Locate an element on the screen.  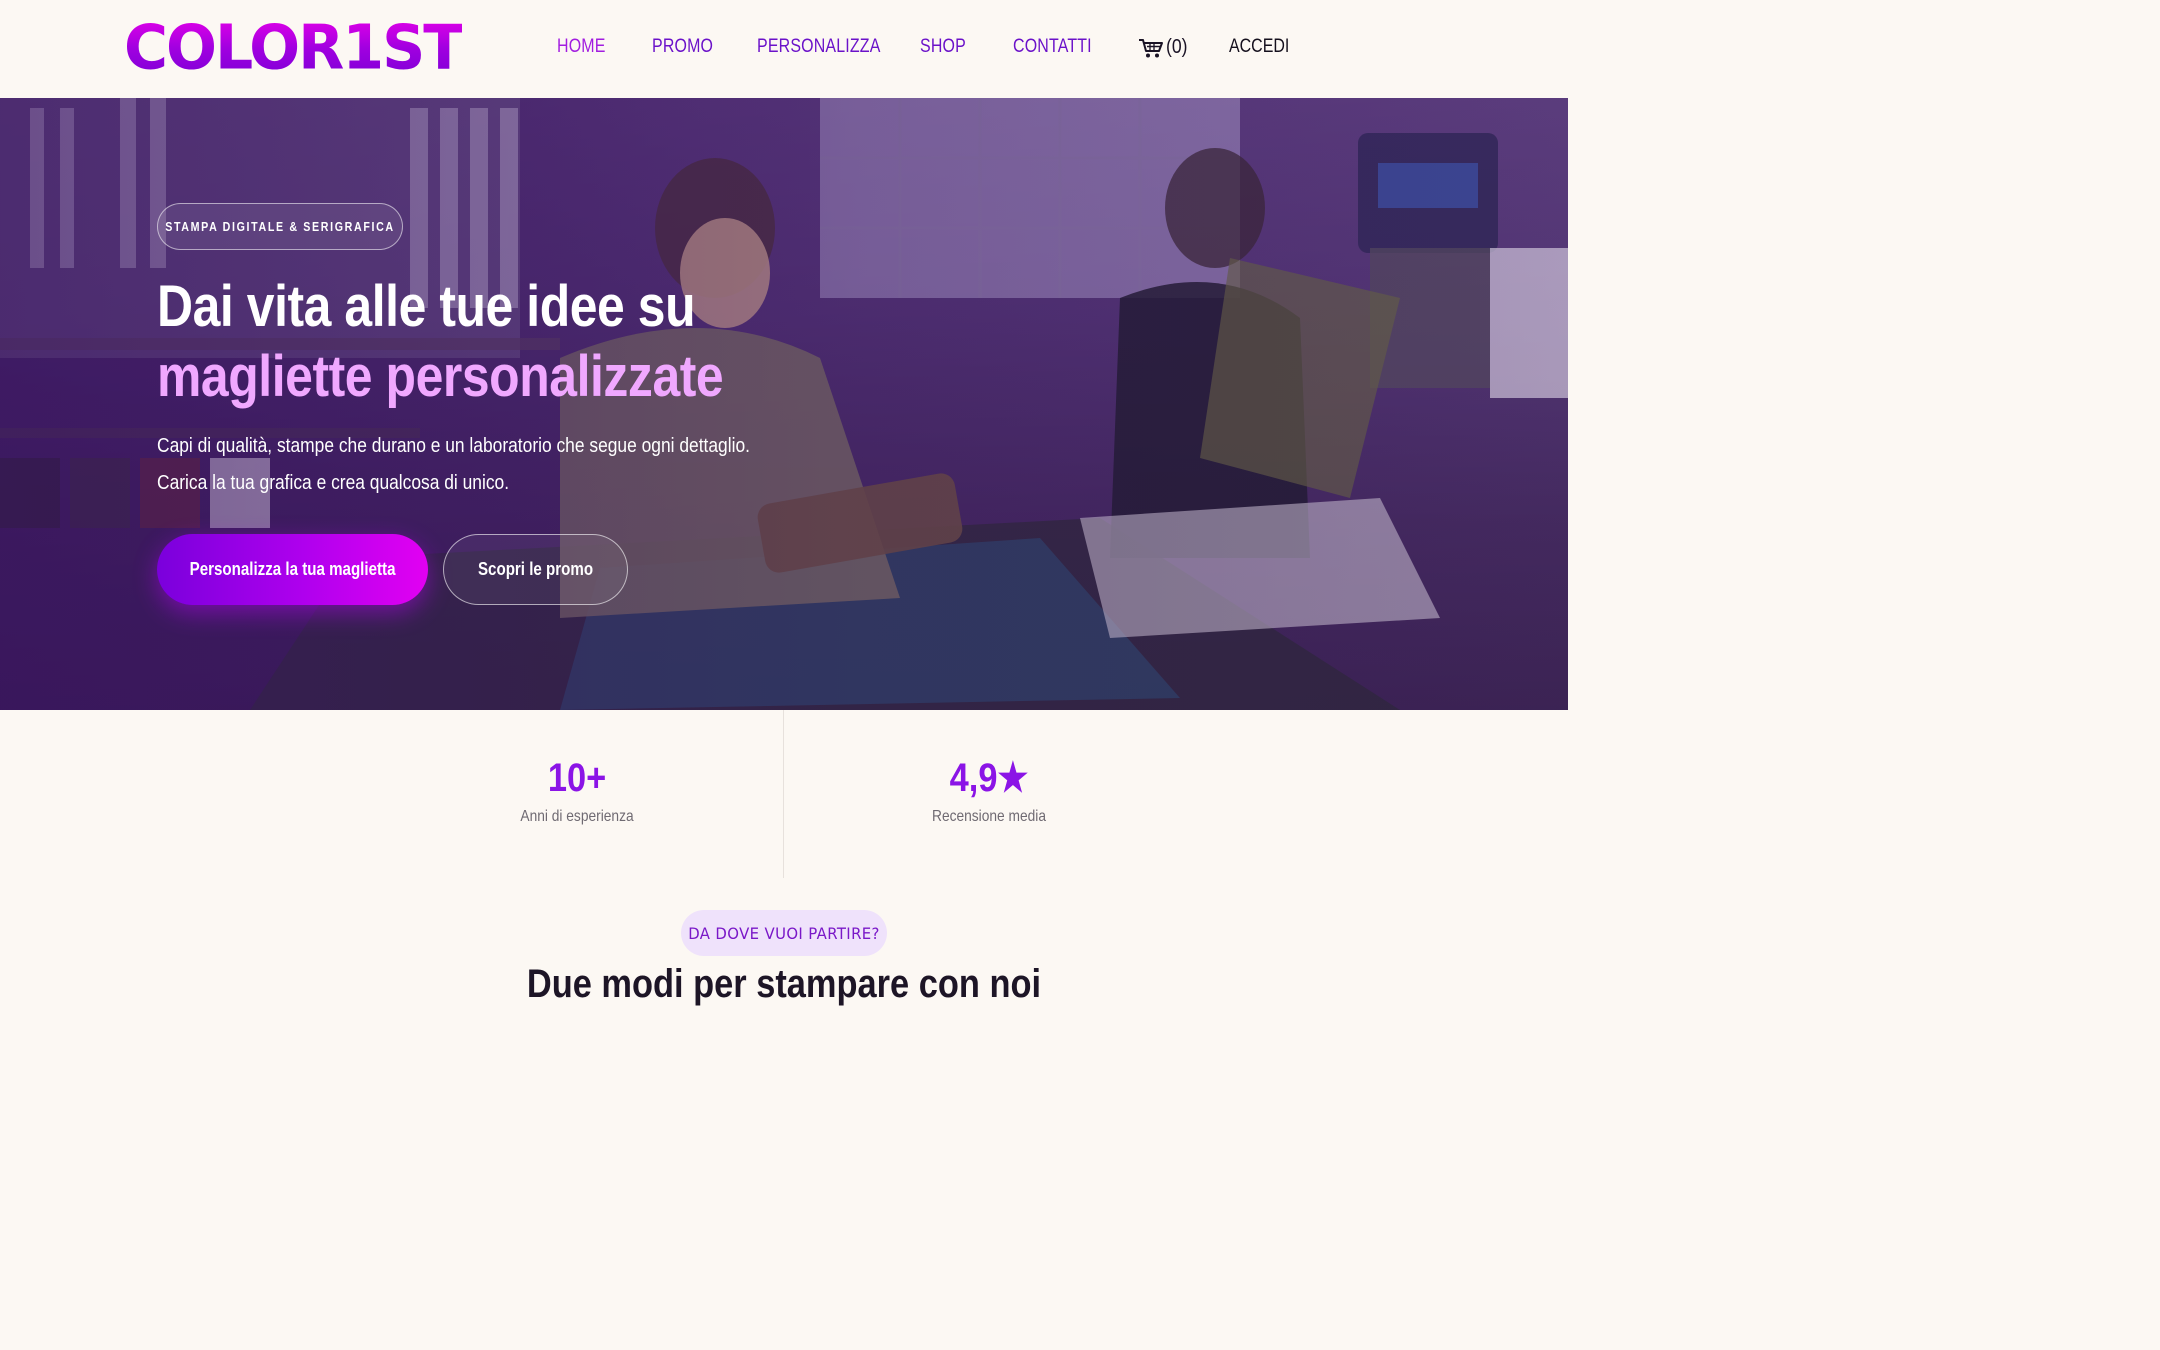
hero-badge-label: STAMPA DIGITALE & SERIGRAFICA is located at coordinates (280, 226).